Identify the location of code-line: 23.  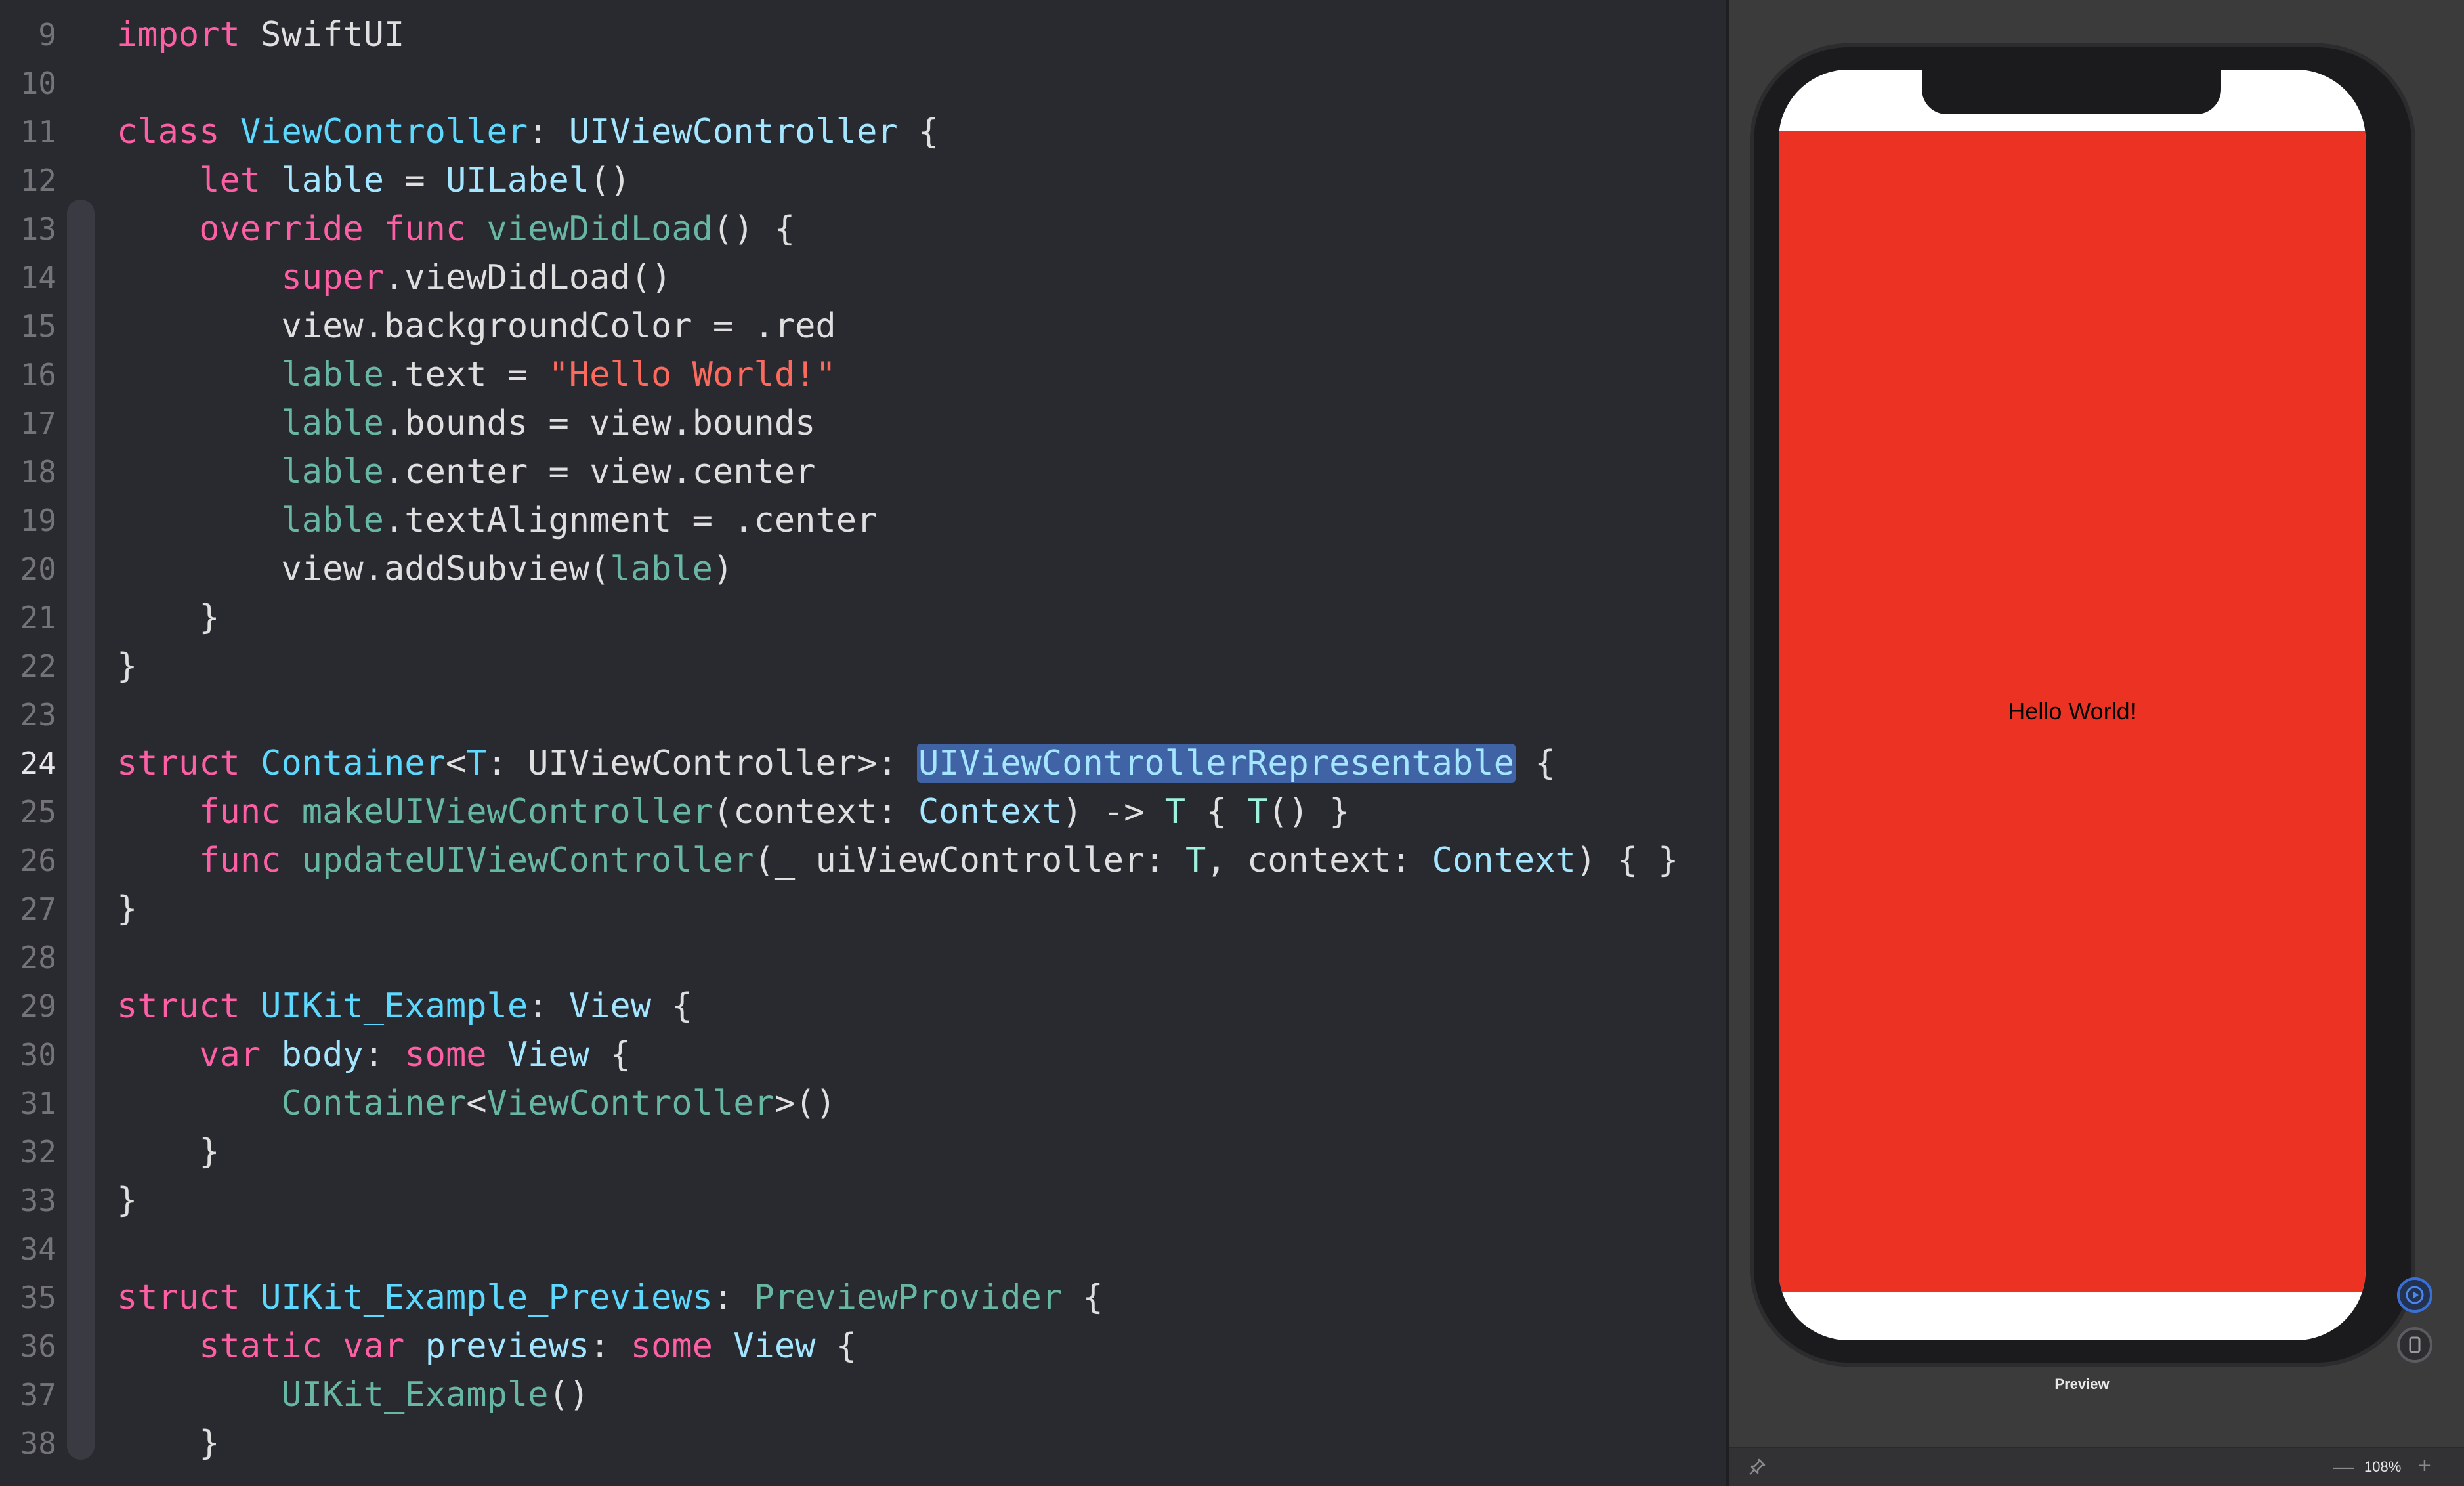
(863, 714).